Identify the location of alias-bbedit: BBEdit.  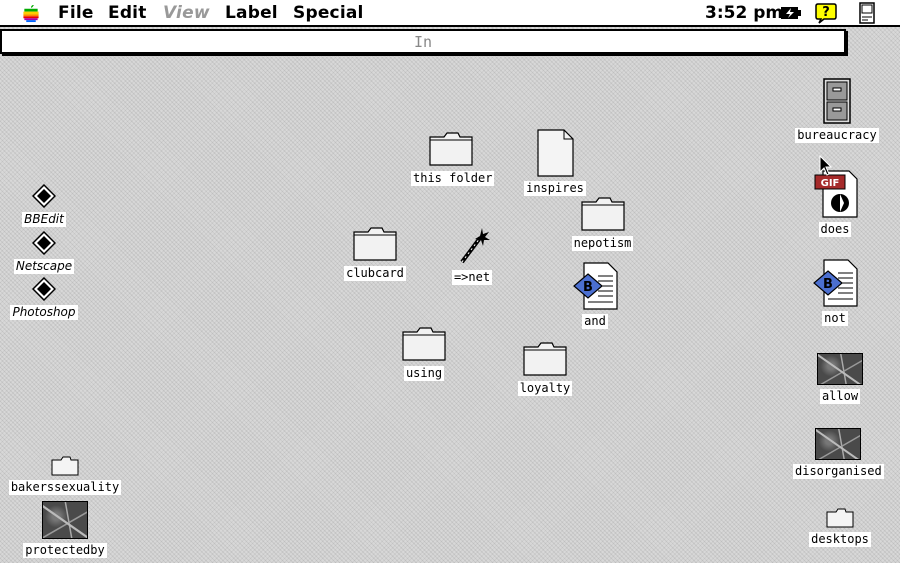
(44, 205).